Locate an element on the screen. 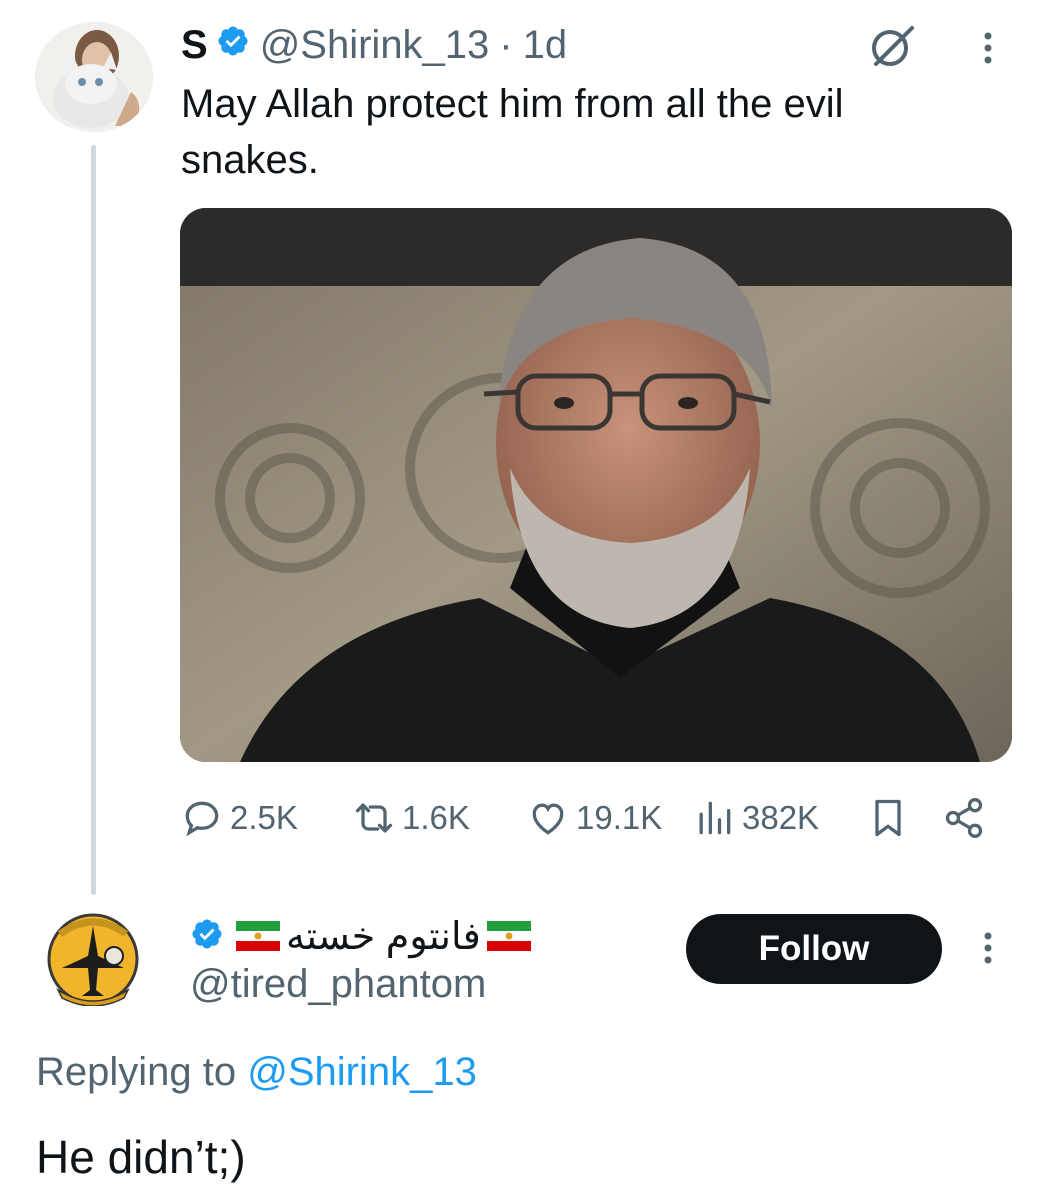  tweet-timestamp: 1d is located at coordinates (545, 45).